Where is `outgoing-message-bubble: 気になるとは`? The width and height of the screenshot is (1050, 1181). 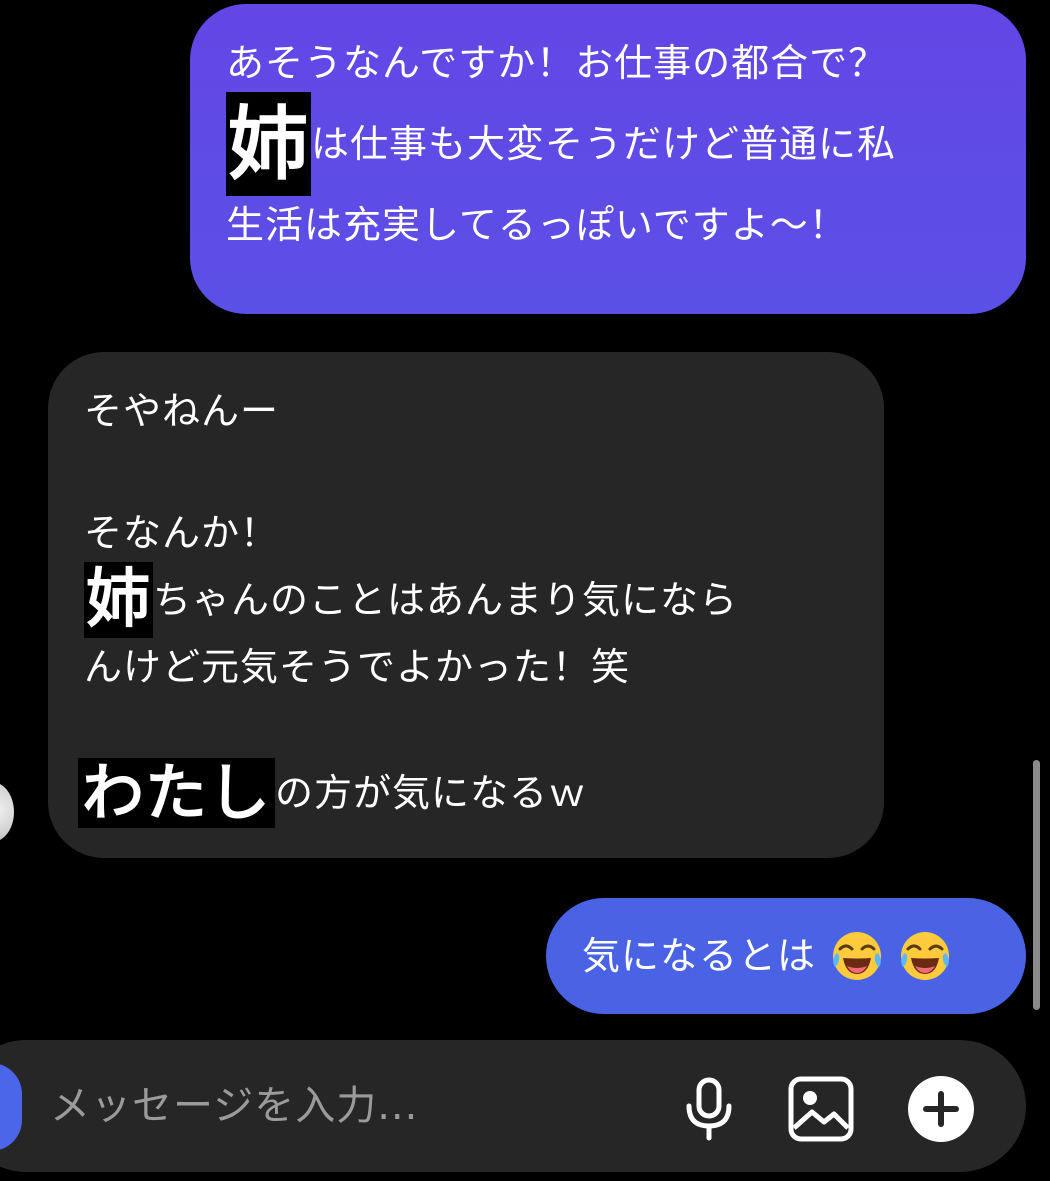
outgoing-message-bubble: 気になるとは is located at coordinates (786, 956).